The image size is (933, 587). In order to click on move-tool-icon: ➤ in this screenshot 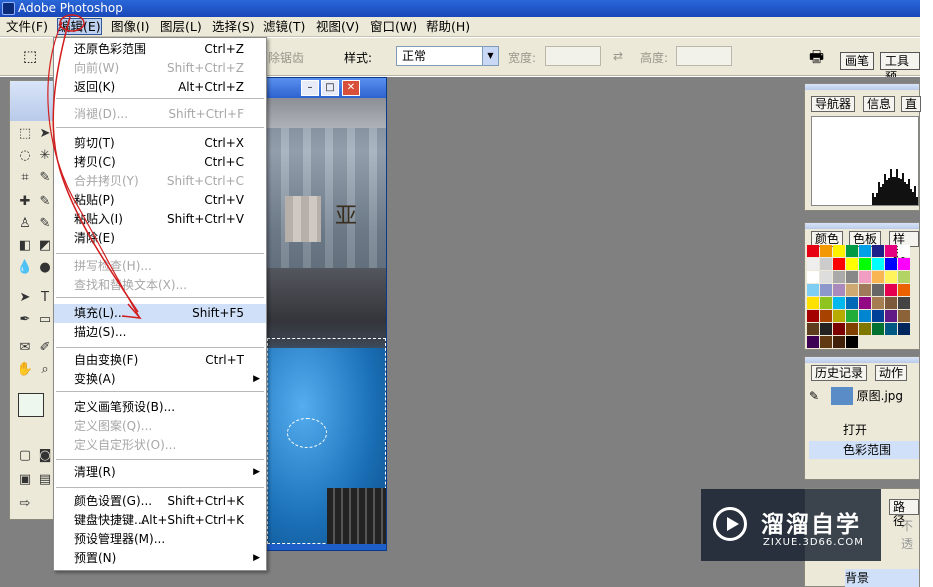, I will do `click(45, 134)`.